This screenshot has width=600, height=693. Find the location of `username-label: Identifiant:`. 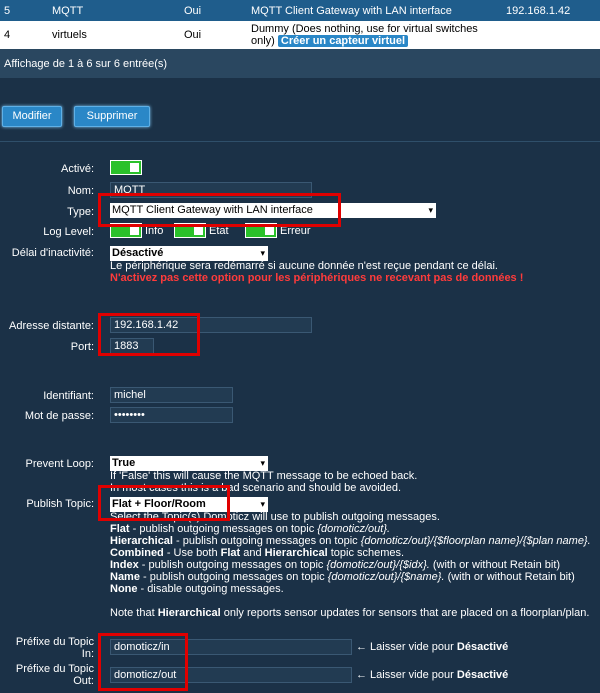

username-label: Identifiant: is located at coordinates (68, 396).